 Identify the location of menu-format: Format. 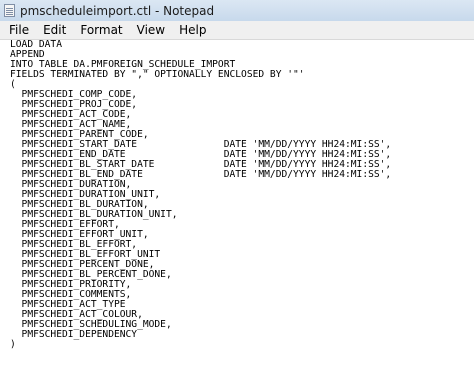
(101, 30).